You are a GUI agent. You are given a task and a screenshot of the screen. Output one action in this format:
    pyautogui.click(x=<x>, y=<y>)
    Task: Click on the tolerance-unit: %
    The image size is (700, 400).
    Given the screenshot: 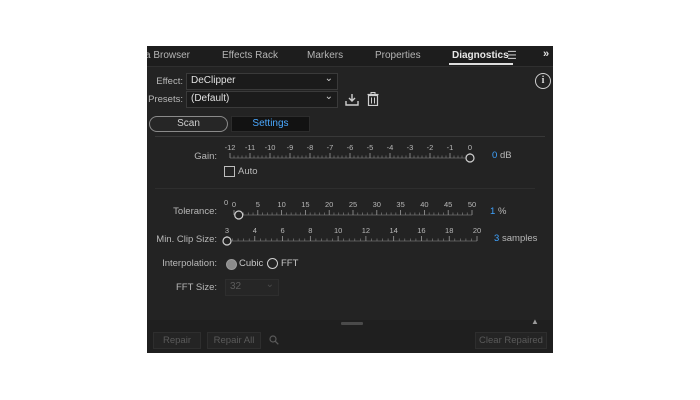 What is the action you would take?
    pyautogui.click(x=502, y=211)
    